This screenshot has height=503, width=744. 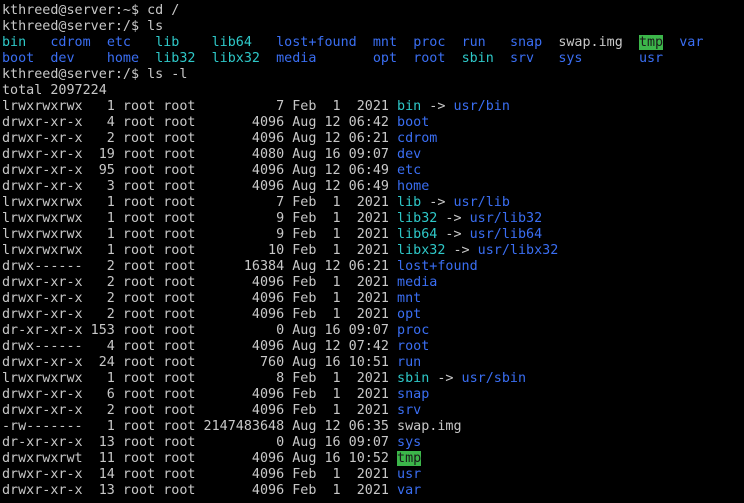 What do you see at coordinates (421, 250) in the screenshot?
I see `symlink-entry: libx32` at bounding box center [421, 250].